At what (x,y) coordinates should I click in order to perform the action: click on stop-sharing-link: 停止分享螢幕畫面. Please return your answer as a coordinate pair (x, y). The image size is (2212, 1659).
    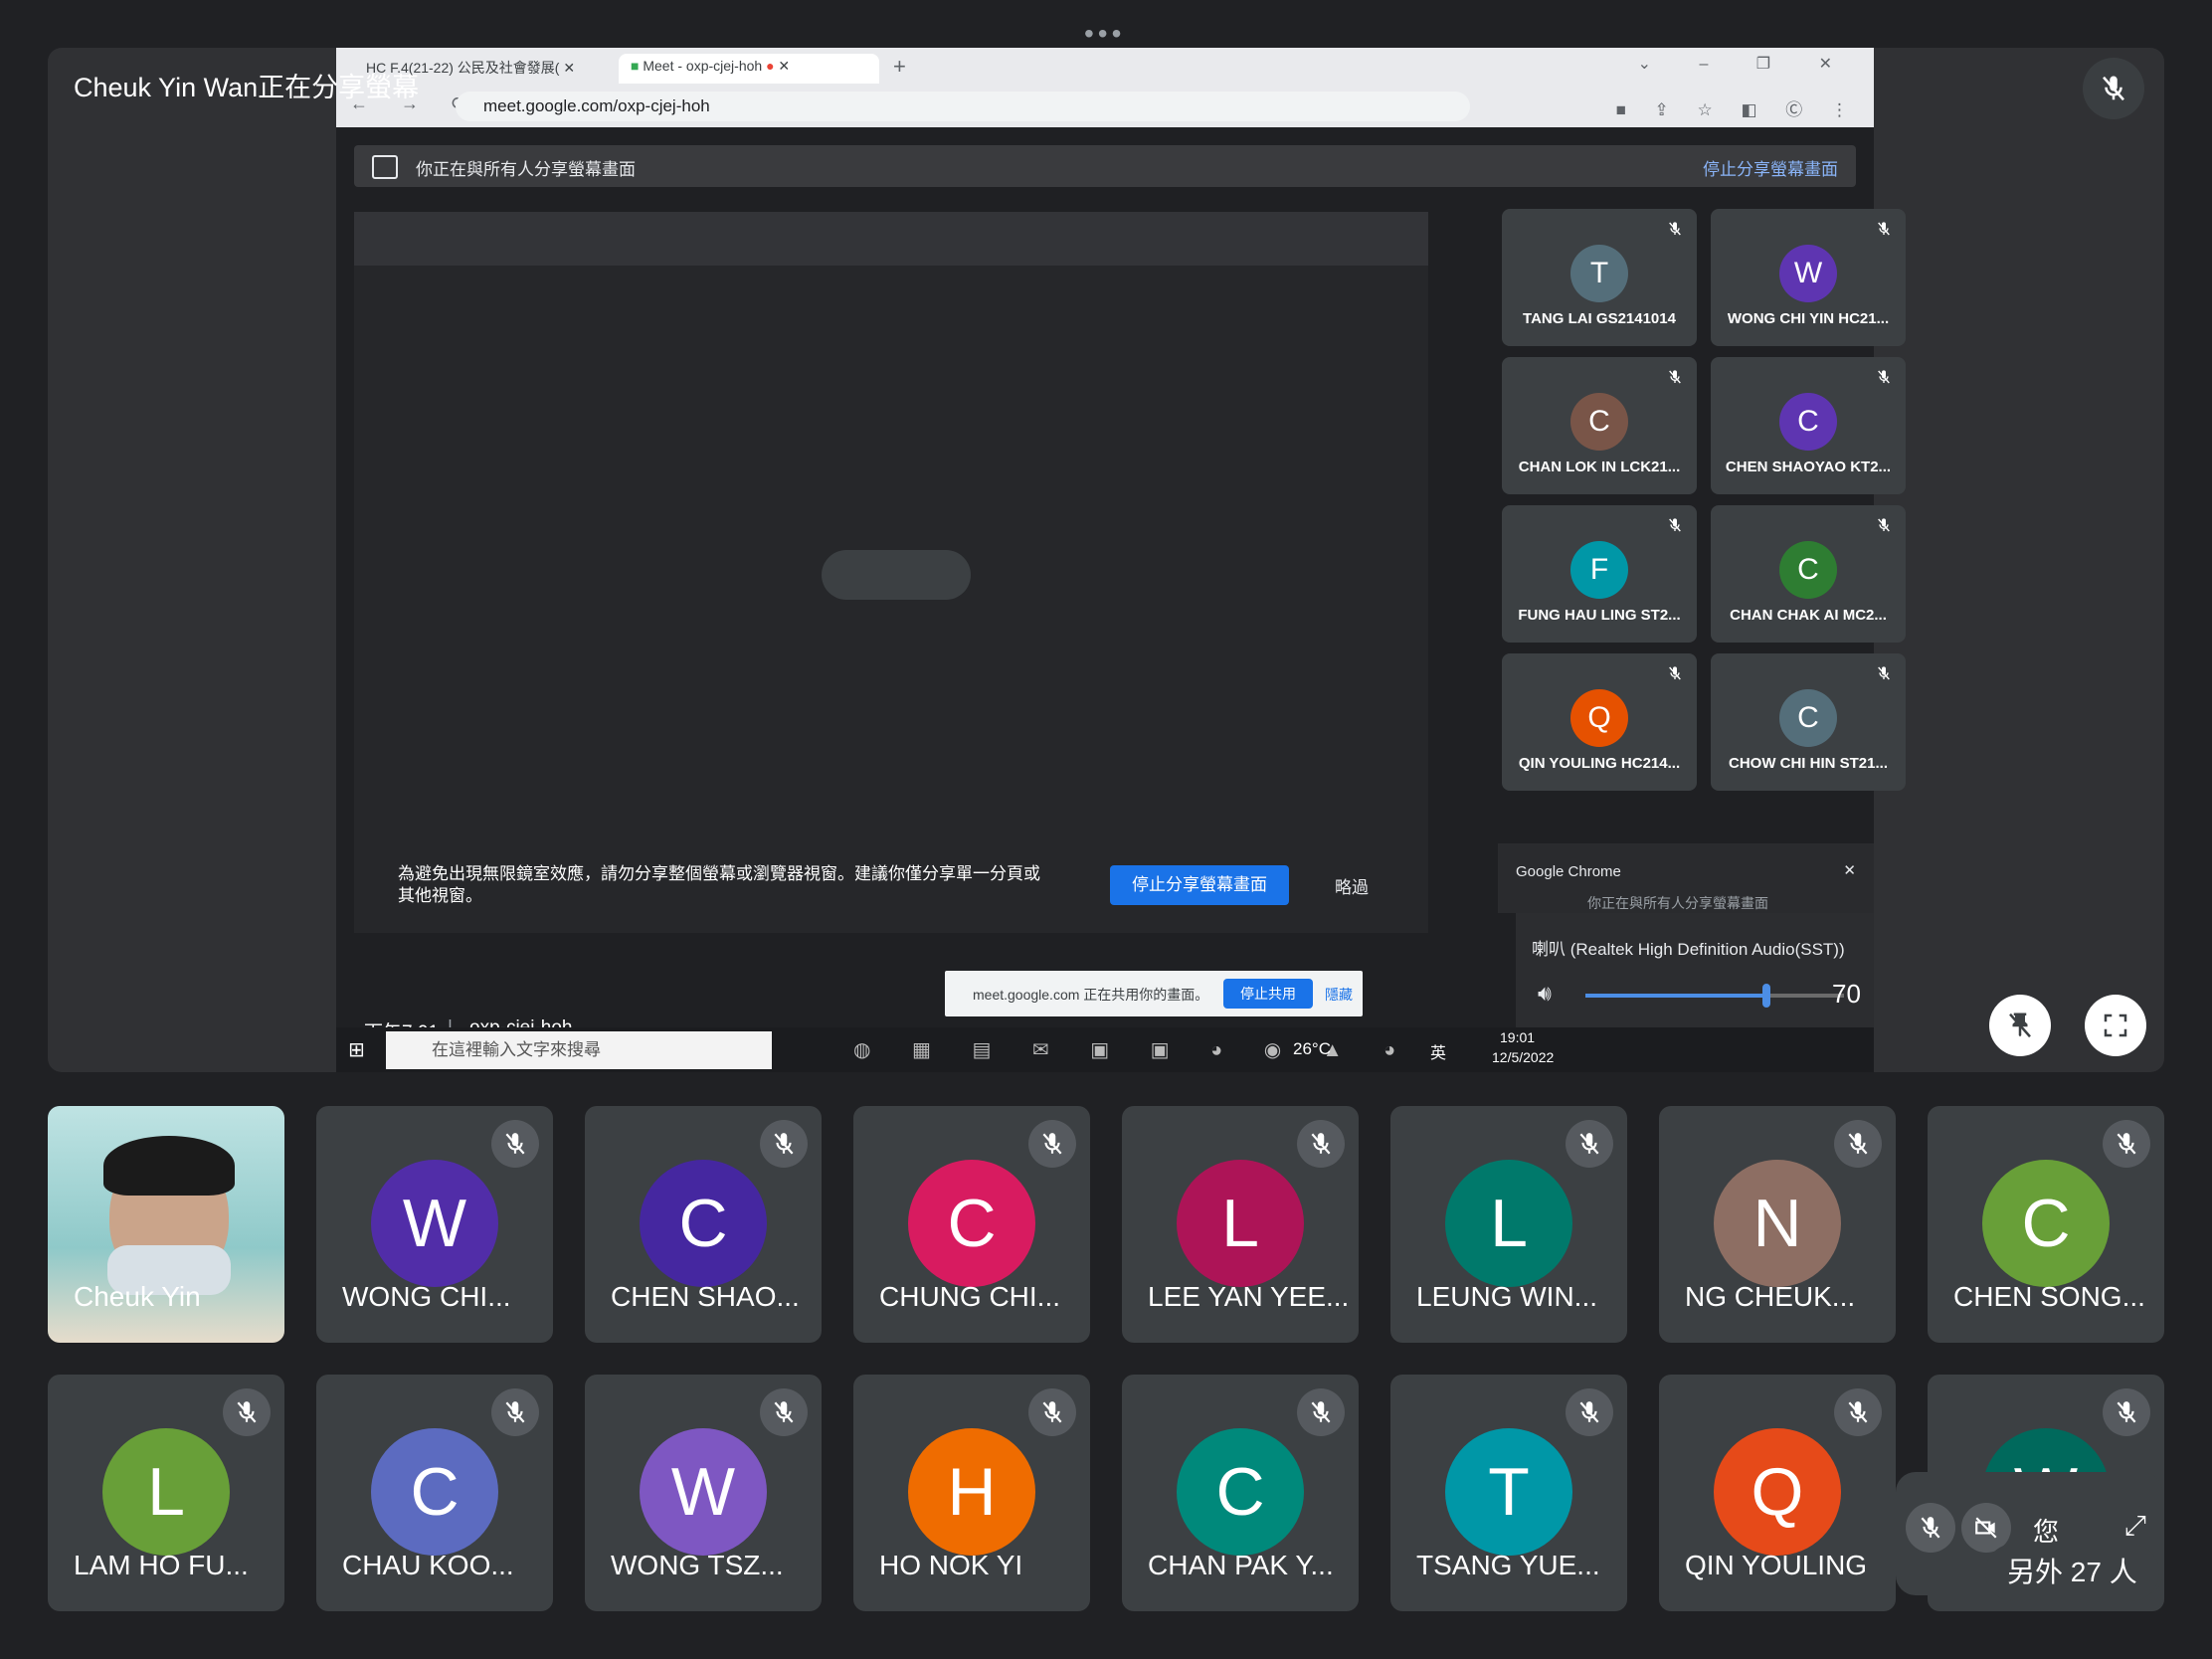
    Looking at the image, I should click on (1770, 167).